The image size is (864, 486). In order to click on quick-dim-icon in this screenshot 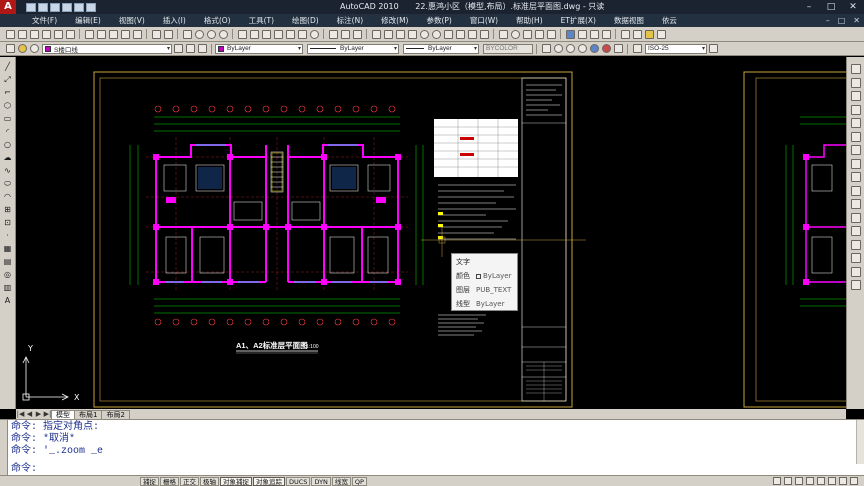, I will do `click(460, 34)`.